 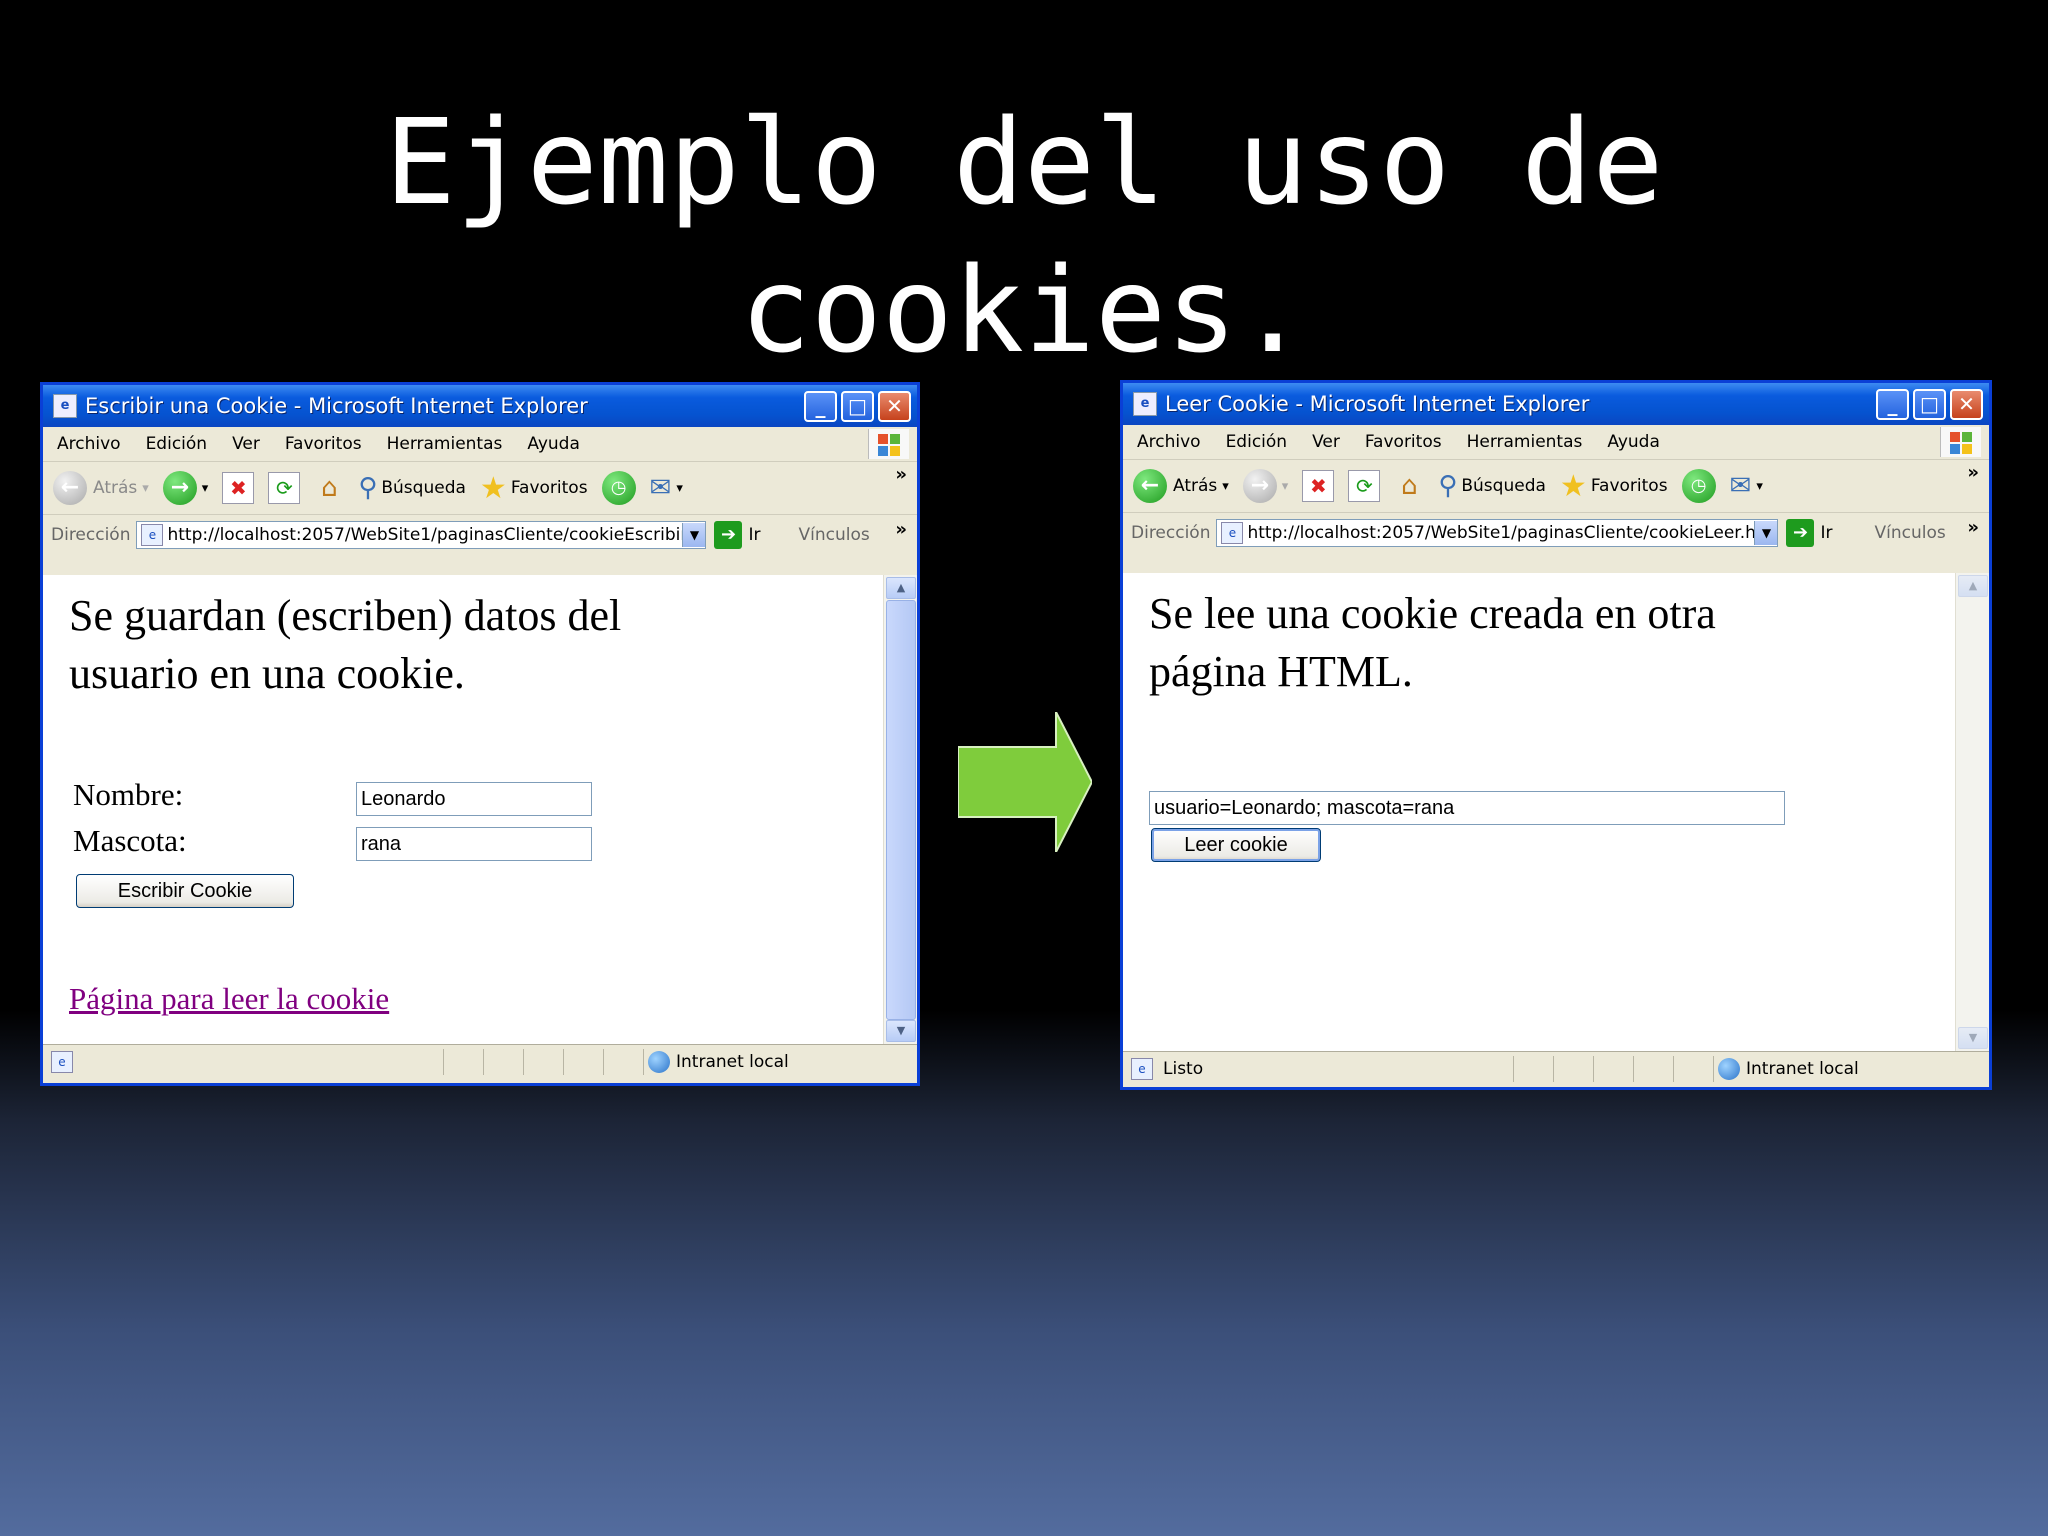 What do you see at coordinates (229, 999) in the screenshot?
I see `read-cookie-page-link: Página para leer la cookie` at bounding box center [229, 999].